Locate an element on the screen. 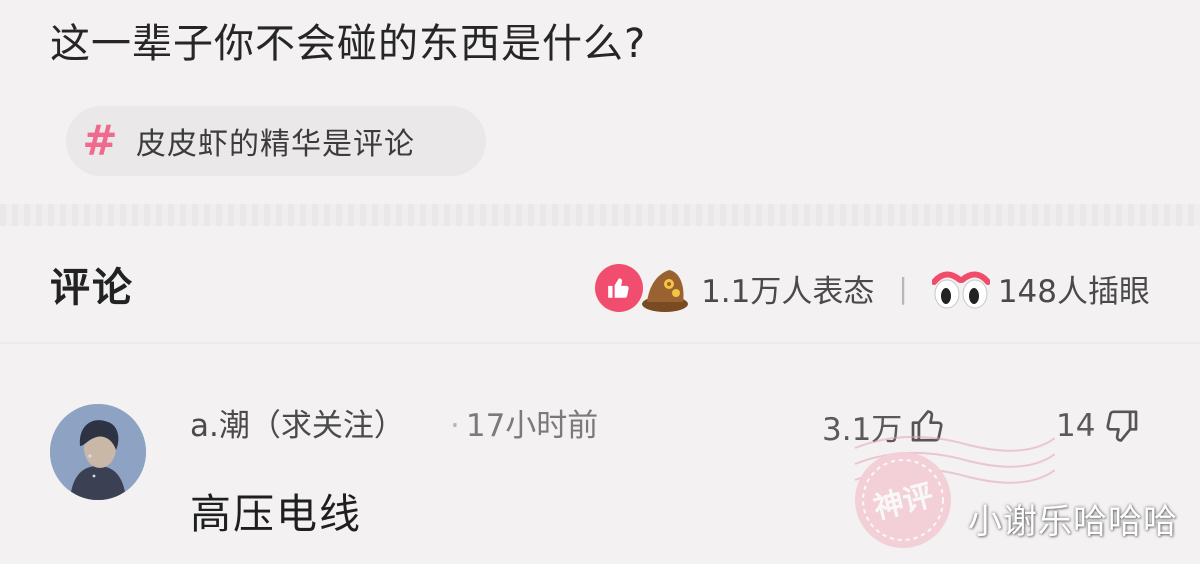 The width and height of the screenshot is (1200, 564). comment-body: 高压电线 is located at coordinates (276, 514).